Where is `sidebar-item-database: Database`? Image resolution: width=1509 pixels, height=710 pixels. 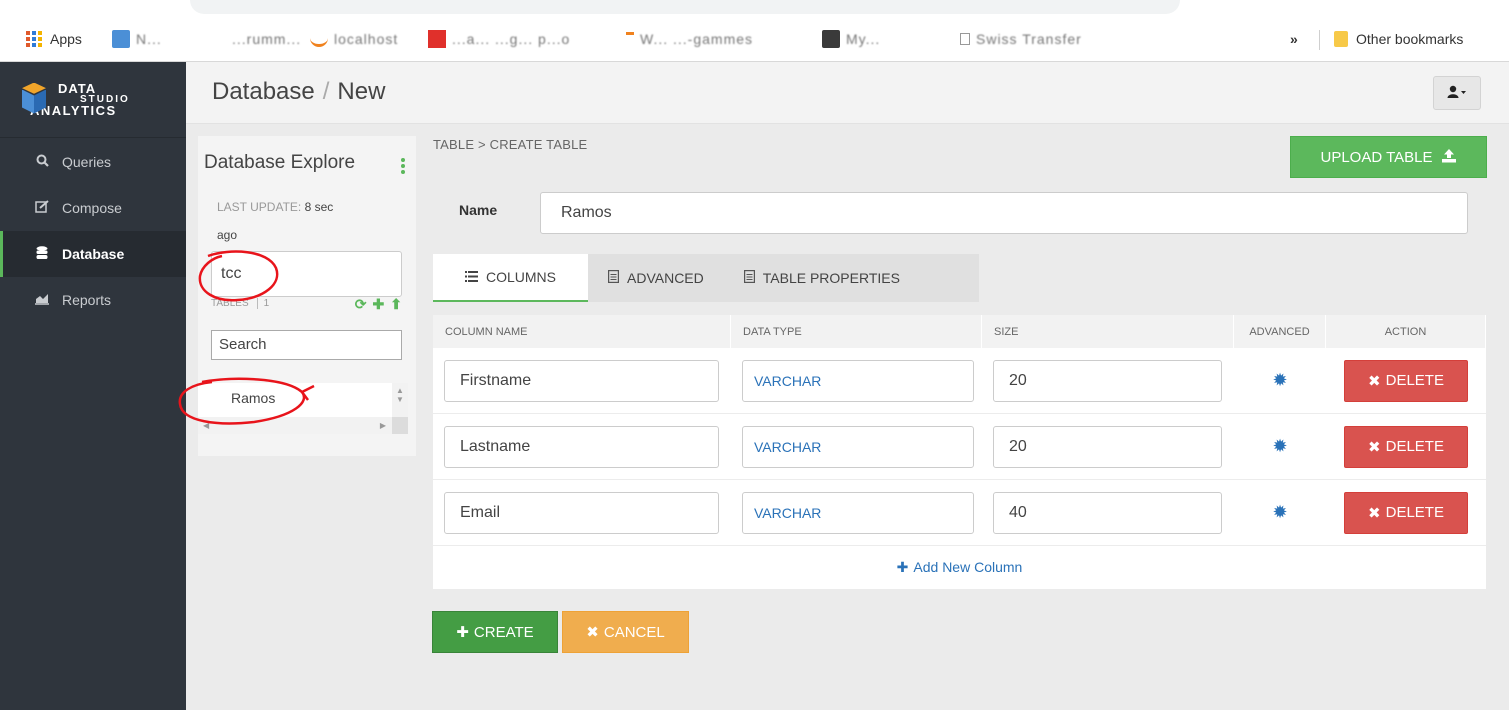
sidebar-item-database: Database is located at coordinates (93, 254).